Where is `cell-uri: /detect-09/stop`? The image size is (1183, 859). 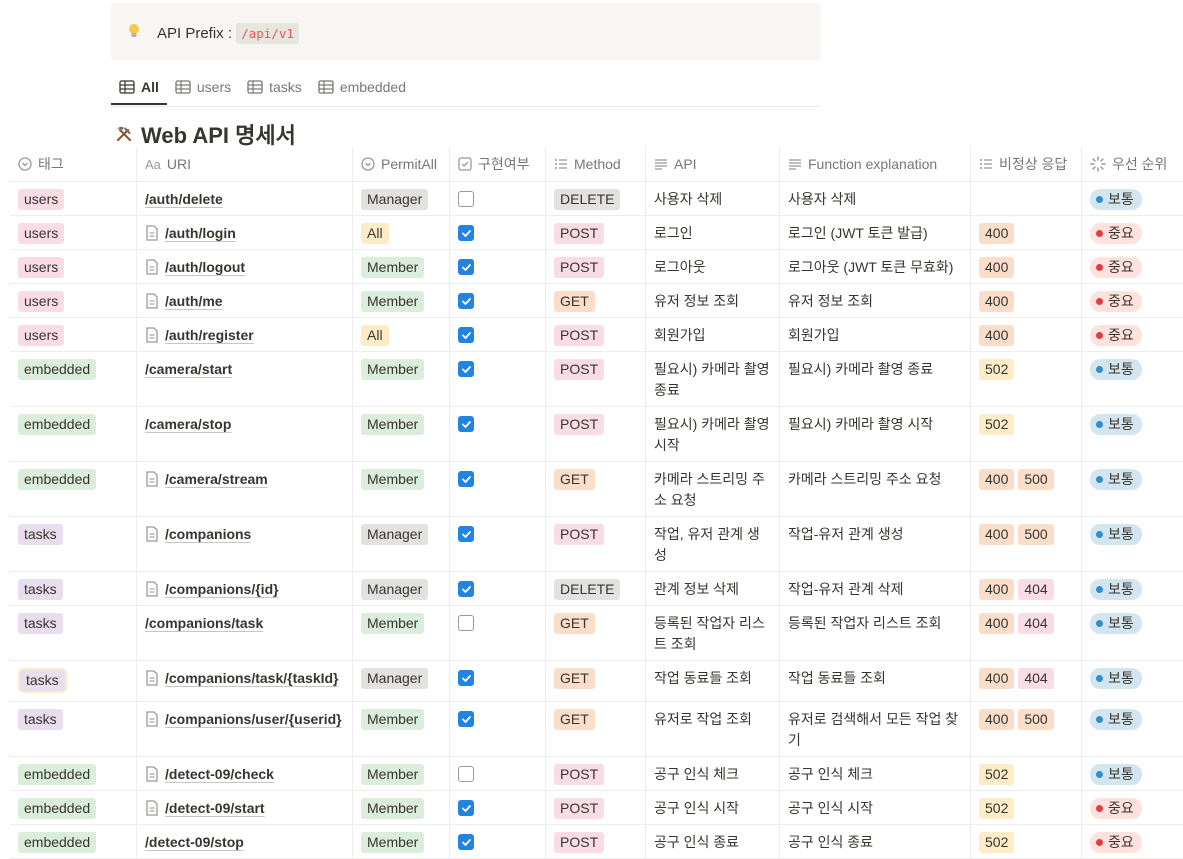
cell-uri: /detect-09/stop is located at coordinates (245, 841).